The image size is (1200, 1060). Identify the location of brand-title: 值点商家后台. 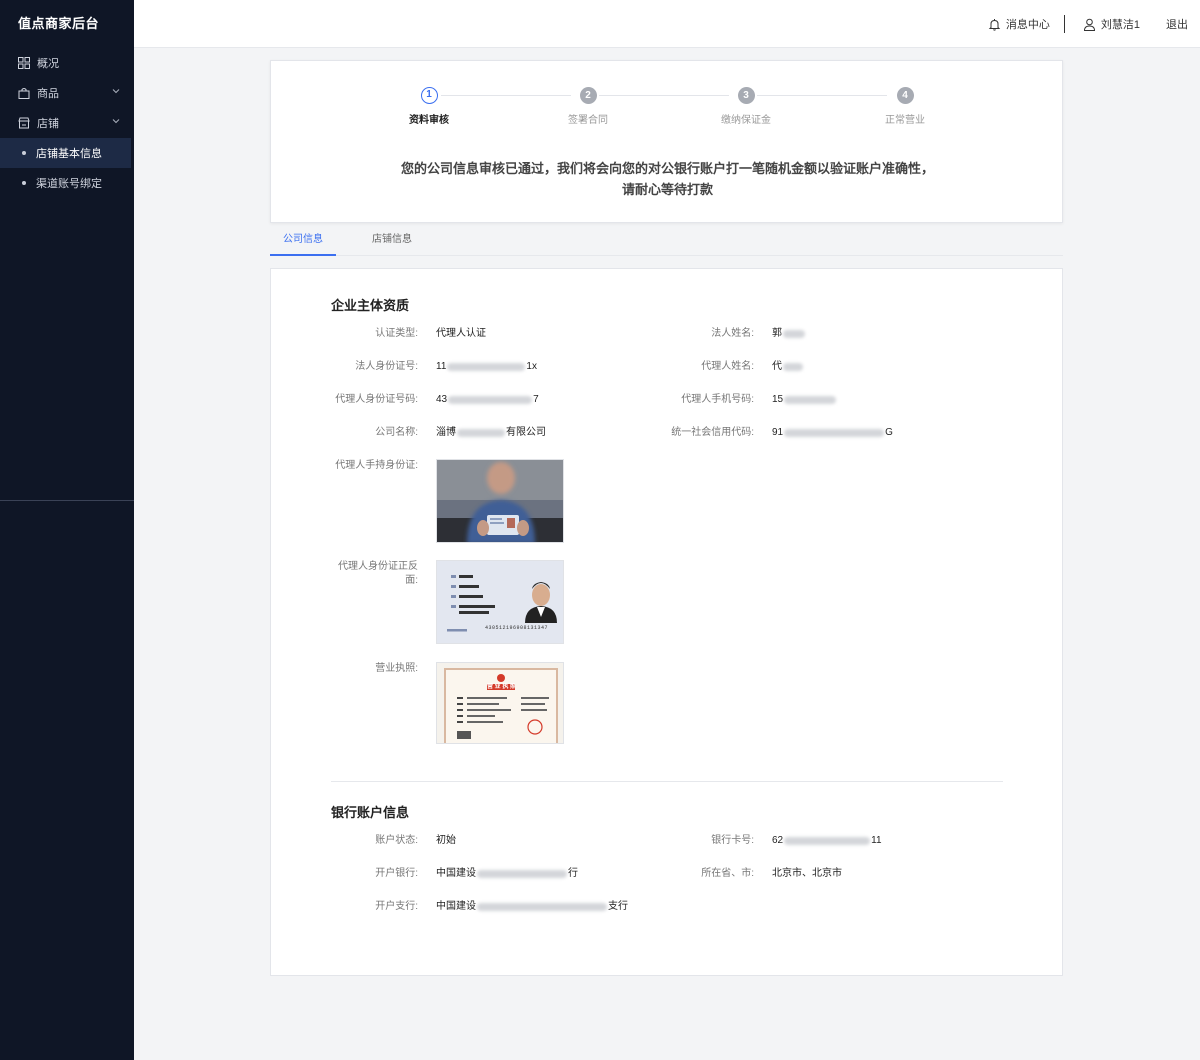
(59, 23).